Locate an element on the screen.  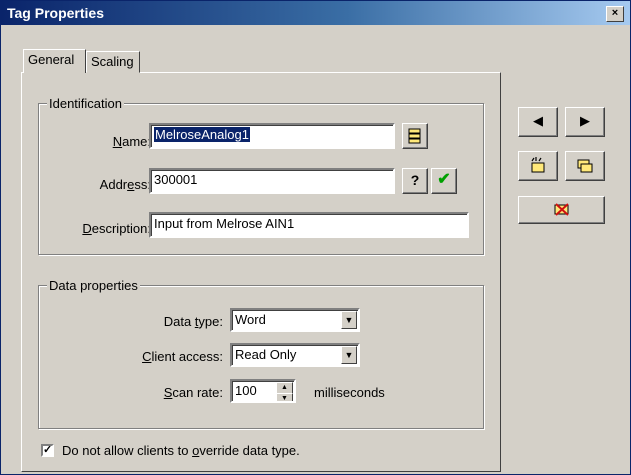
description-input-value: Input from Melrose AIN1 is located at coordinates (224, 223).